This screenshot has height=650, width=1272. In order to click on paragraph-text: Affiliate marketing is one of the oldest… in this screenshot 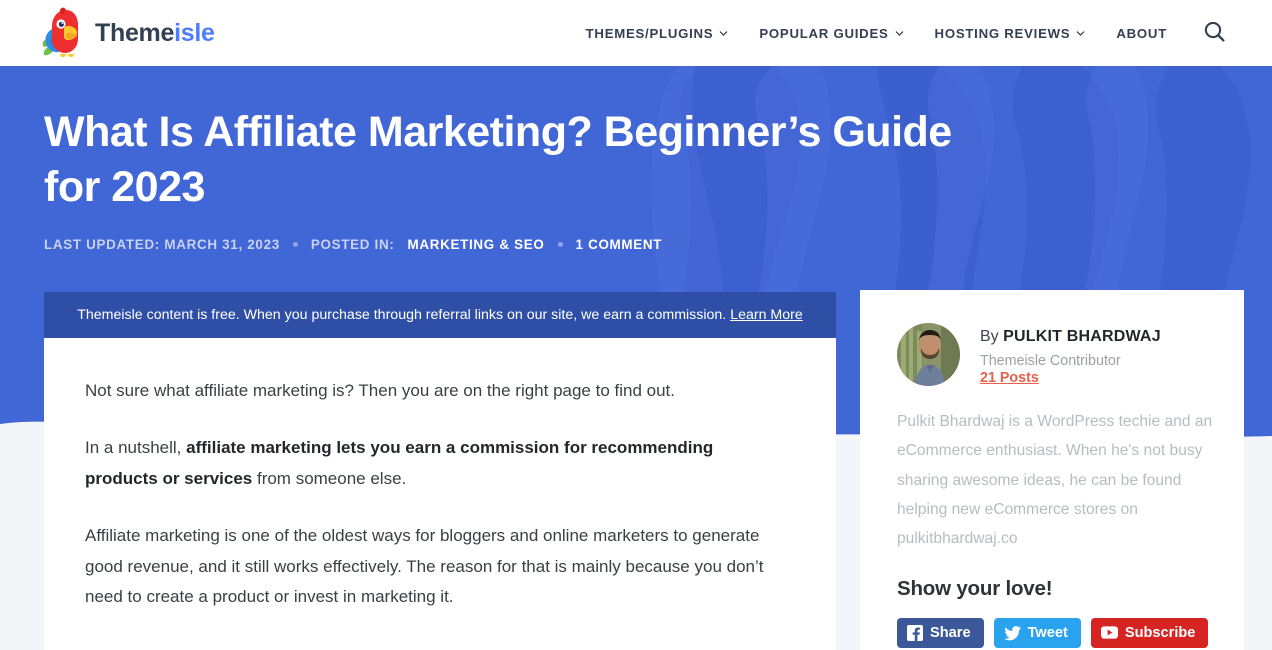, I will do `click(424, 566)`.